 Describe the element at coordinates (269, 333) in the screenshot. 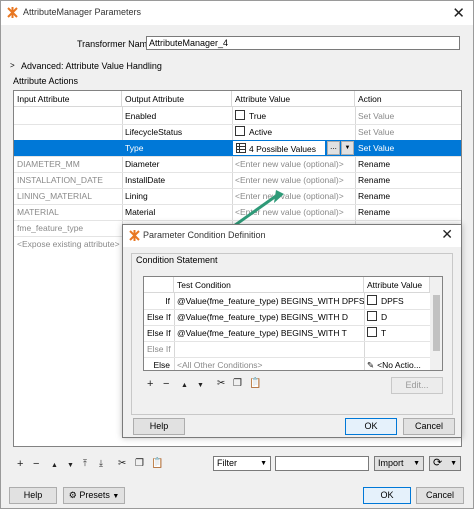

I see `condition-cell: @Value(fme_feature_type) BEGINS_WITH T` at that location.